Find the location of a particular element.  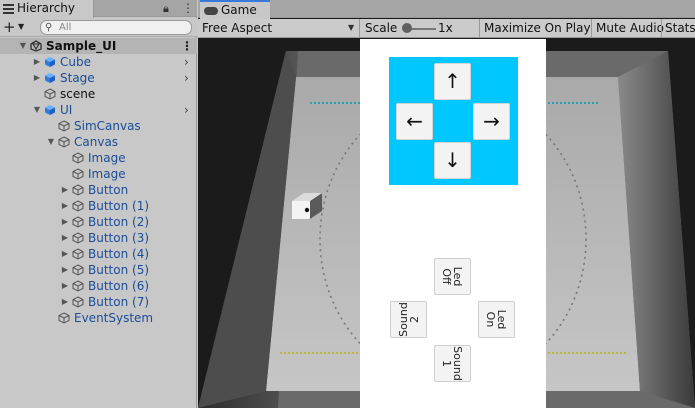

hierarchy-row-label: Button (1) is located at coordinates (119, 206).